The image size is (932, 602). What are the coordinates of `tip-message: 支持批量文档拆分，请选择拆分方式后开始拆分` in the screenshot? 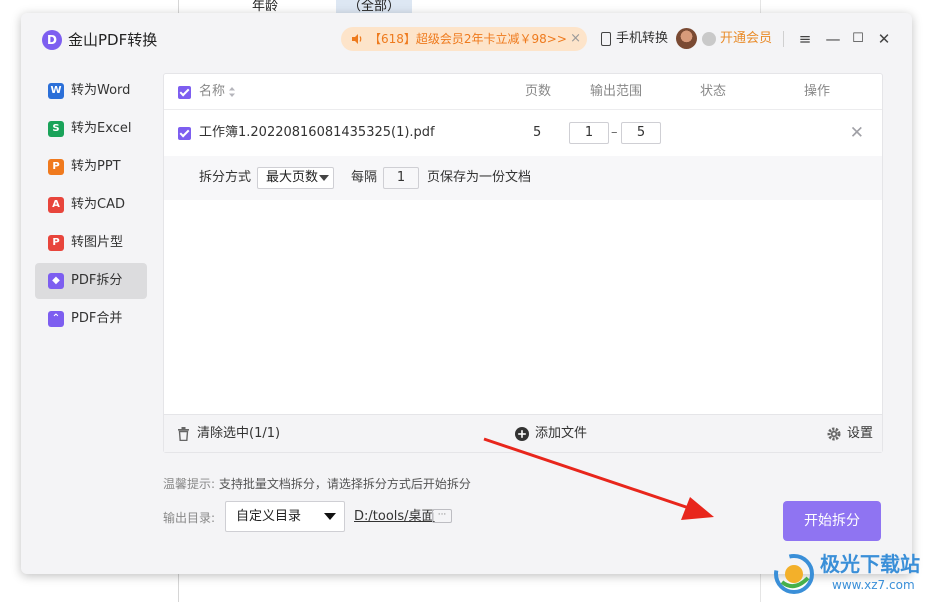 It's located at (343, 484).